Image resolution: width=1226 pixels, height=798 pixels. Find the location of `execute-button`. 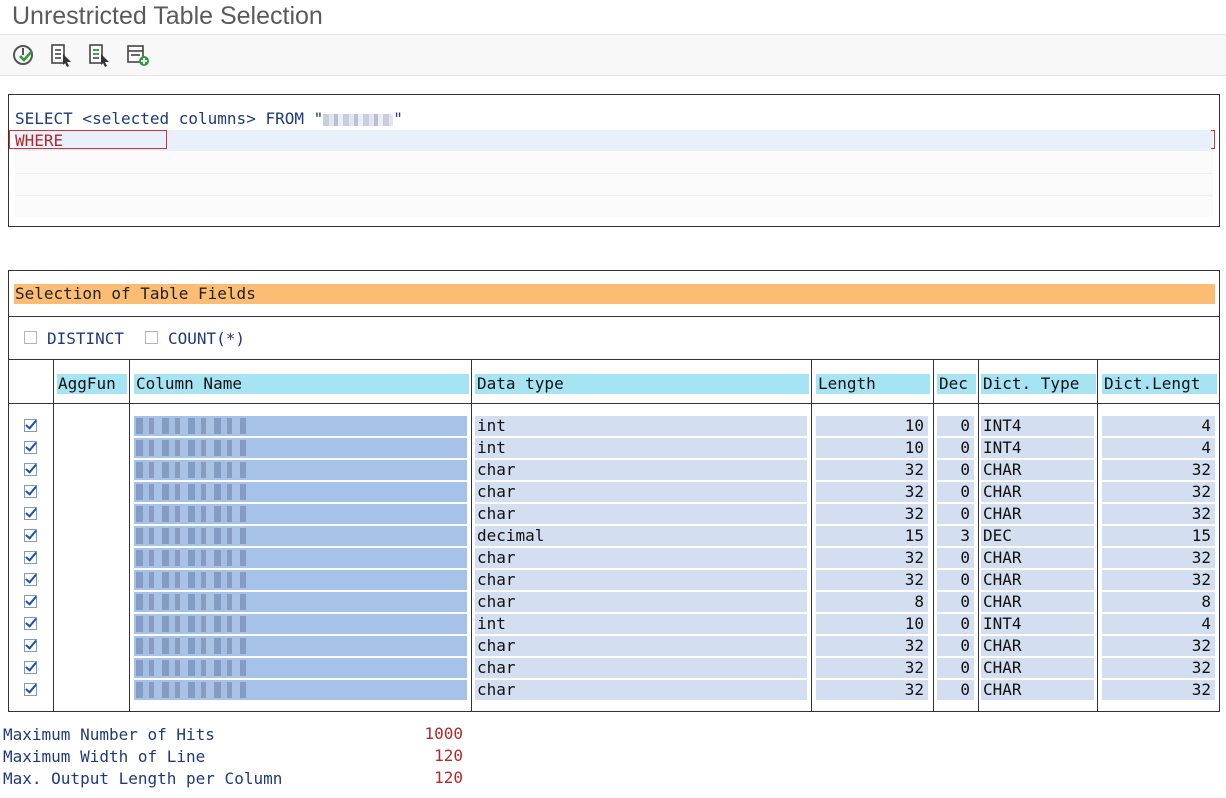

execute-button is located at coordinates (24, 55).